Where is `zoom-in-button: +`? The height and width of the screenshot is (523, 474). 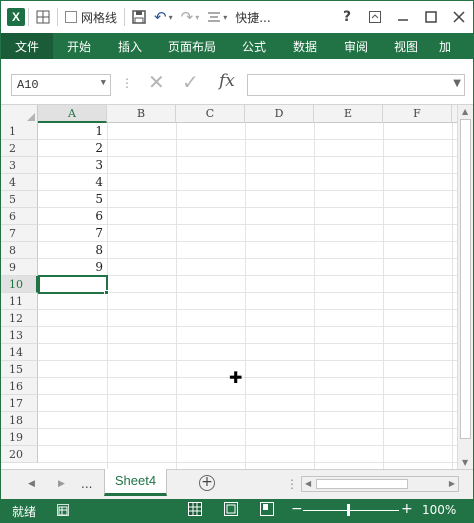 zoom-in-button: + is located at coordinates (407, 509).